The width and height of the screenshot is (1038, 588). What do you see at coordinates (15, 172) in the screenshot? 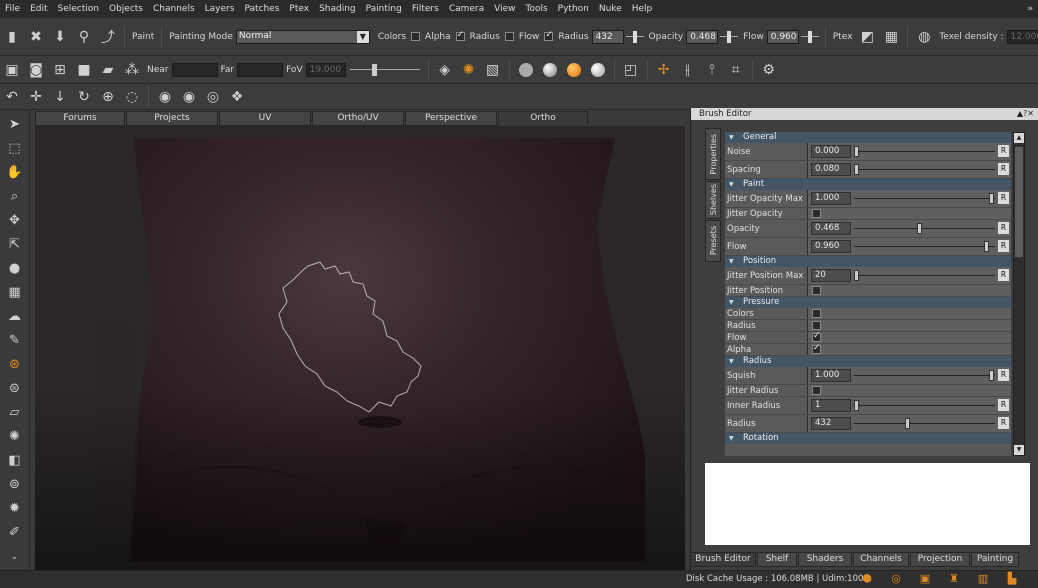
I see `hand-icon: ✋` at bounding box center [15, 172].